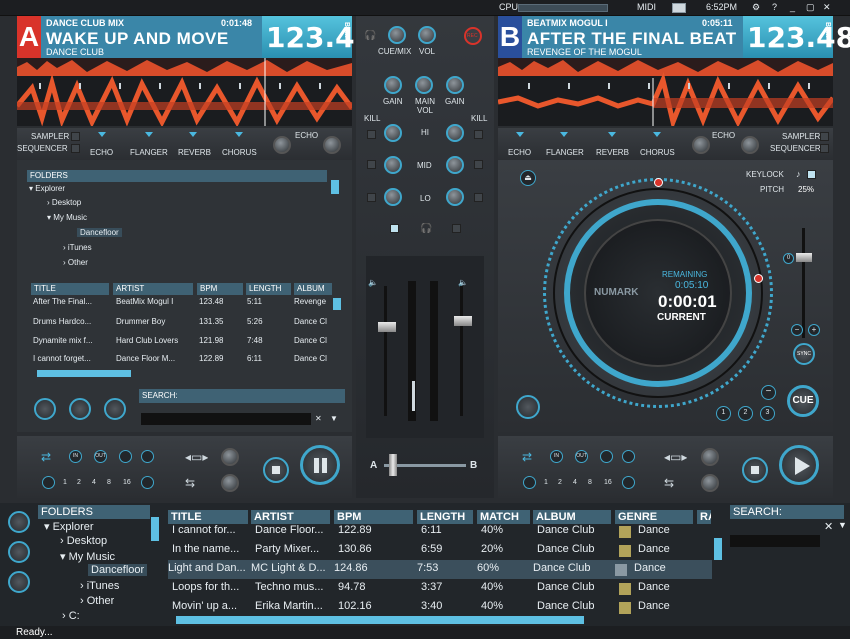  Describe the element at coordinates (393, 85) in the screenshot. I see `gain-left-knob` at that location.